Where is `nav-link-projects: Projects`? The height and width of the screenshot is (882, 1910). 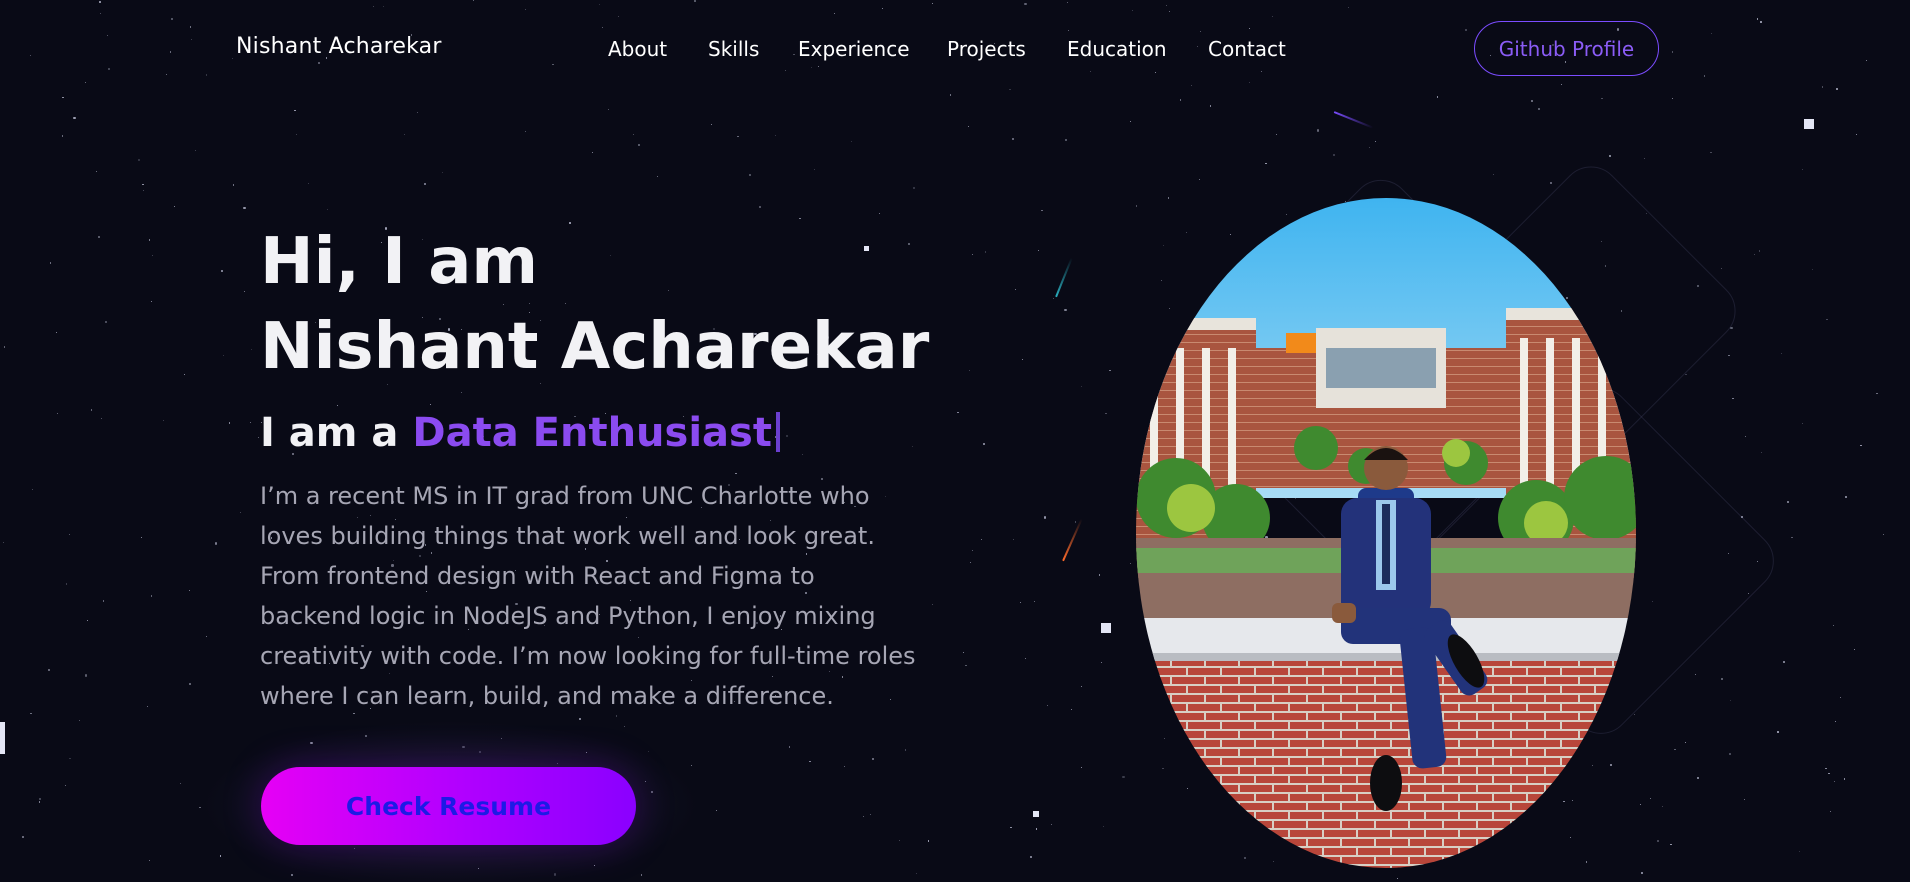
nav-link-projects: Projects is located at coordinates (986, 49).